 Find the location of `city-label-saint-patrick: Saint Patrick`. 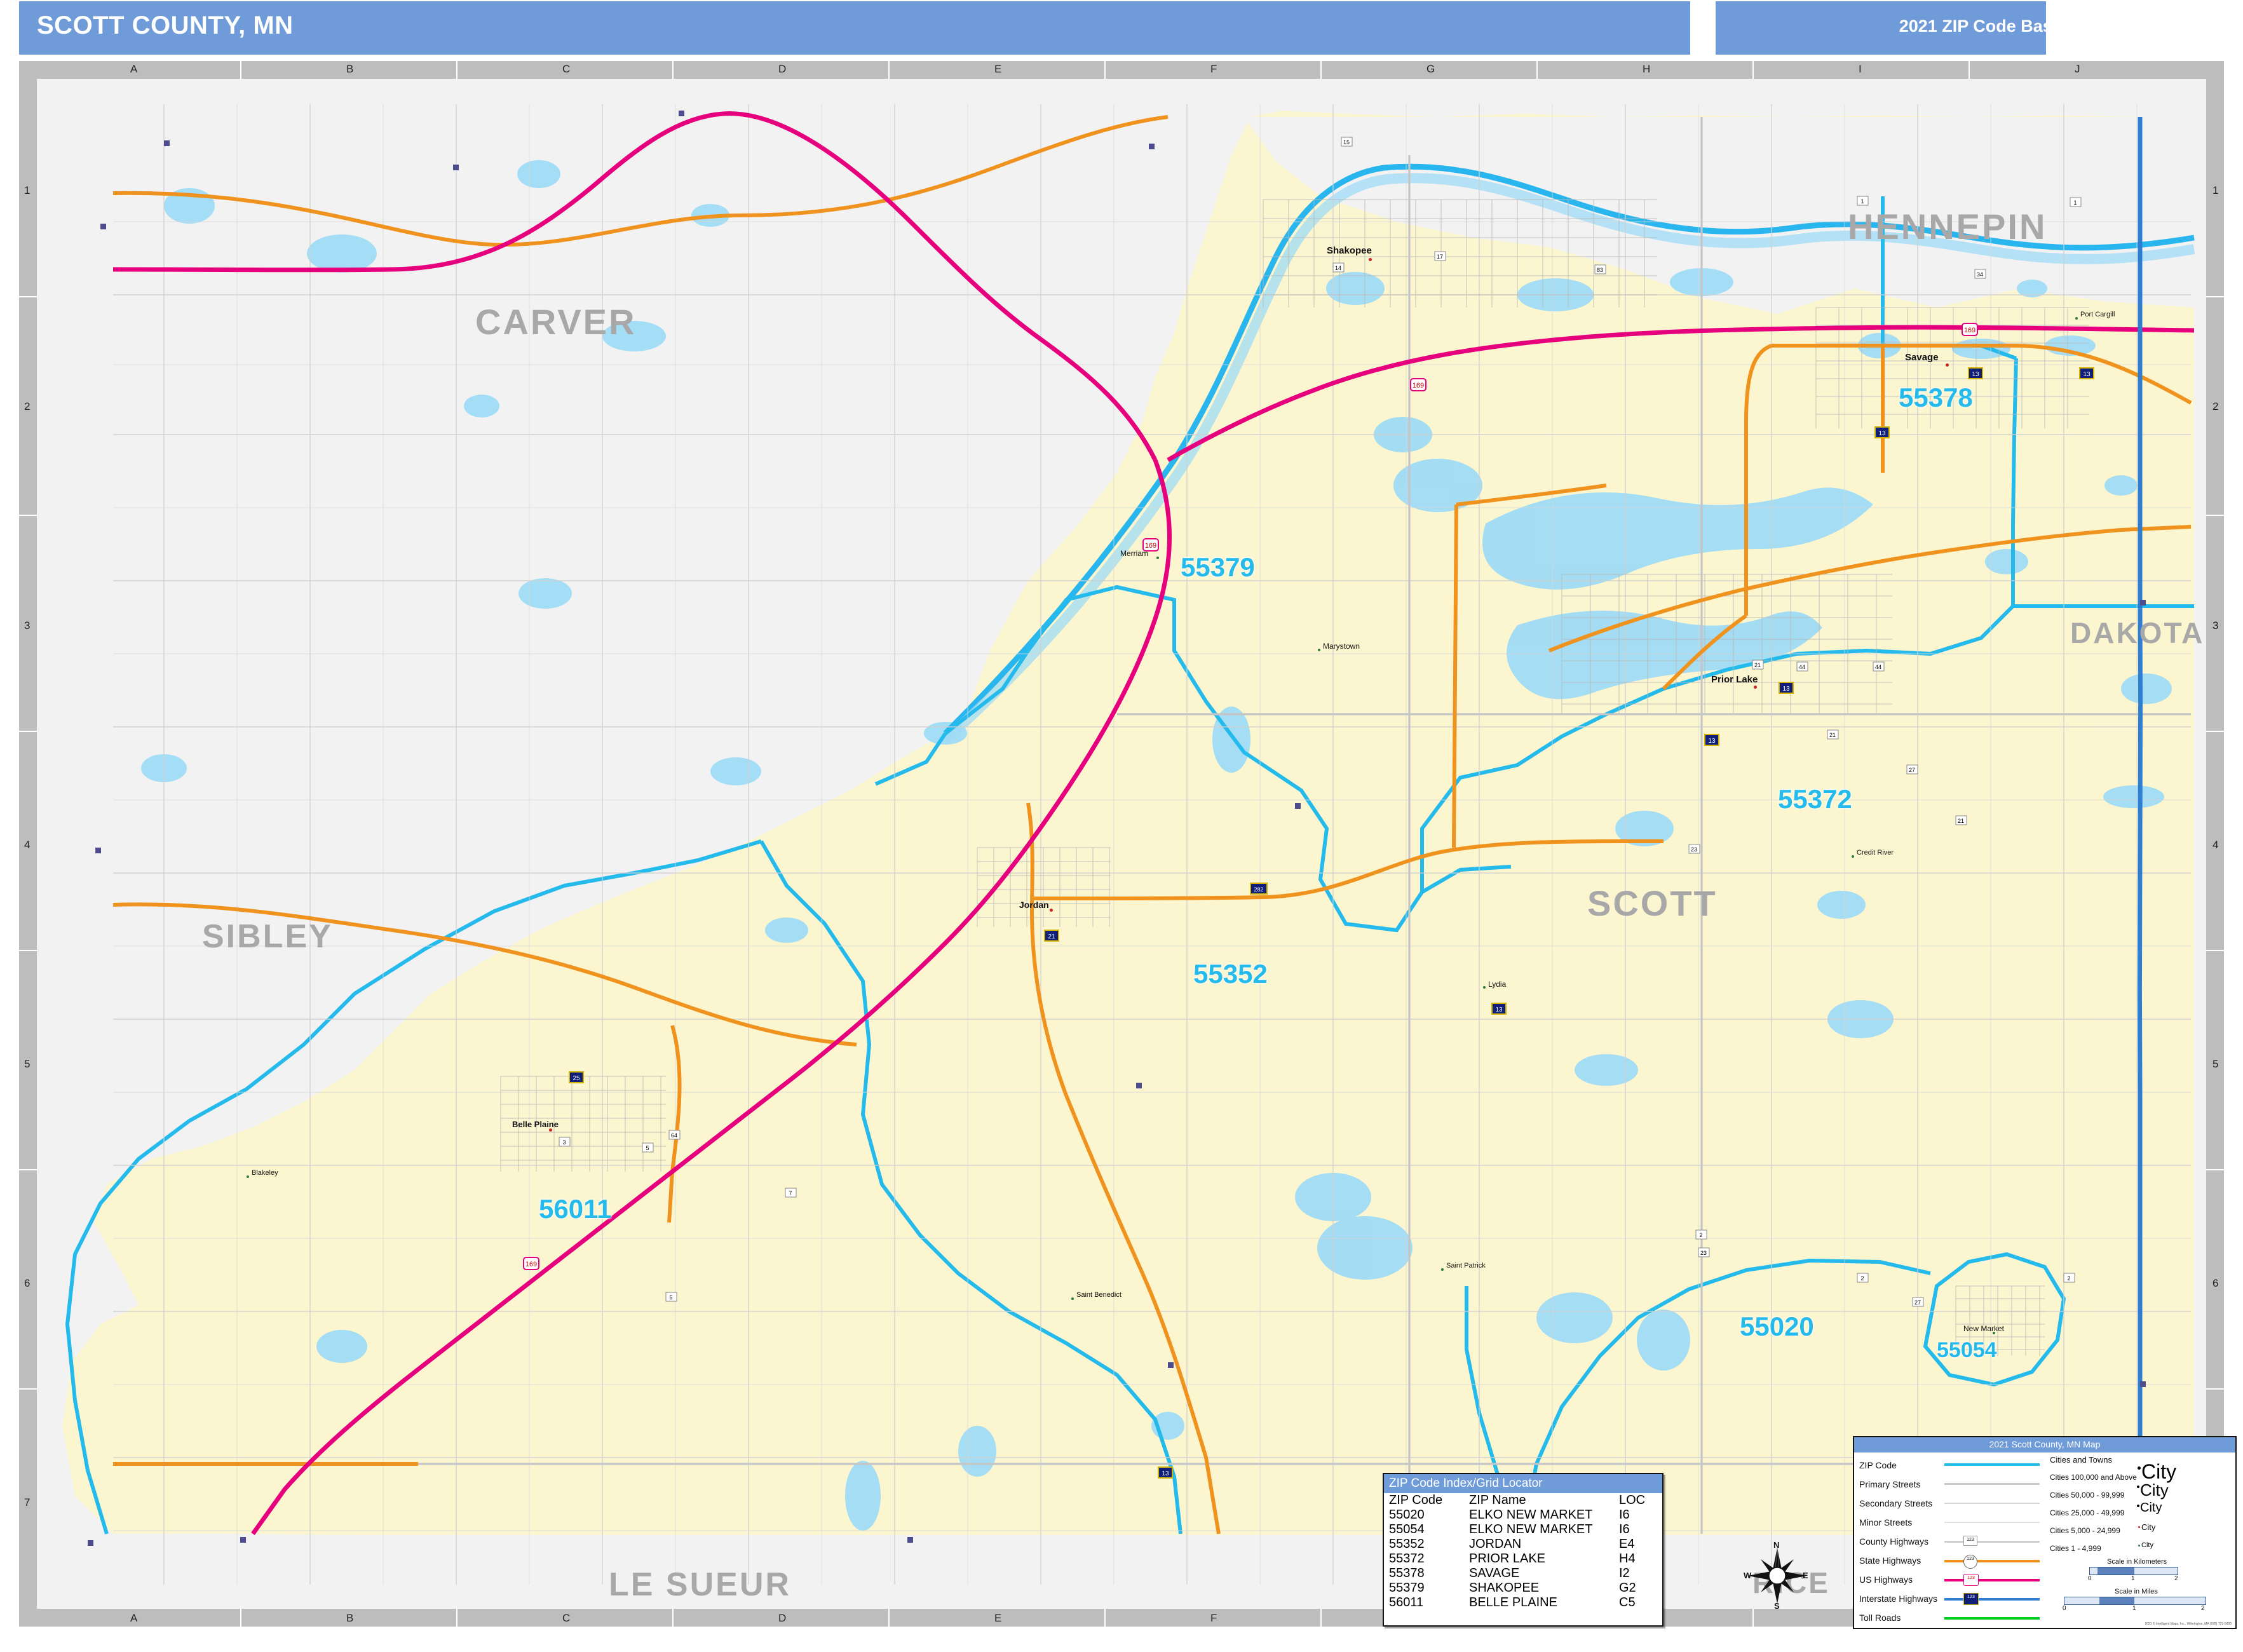

city-label-saint-patrick: Saint Patrick is located at coordinates (1466, 1266).